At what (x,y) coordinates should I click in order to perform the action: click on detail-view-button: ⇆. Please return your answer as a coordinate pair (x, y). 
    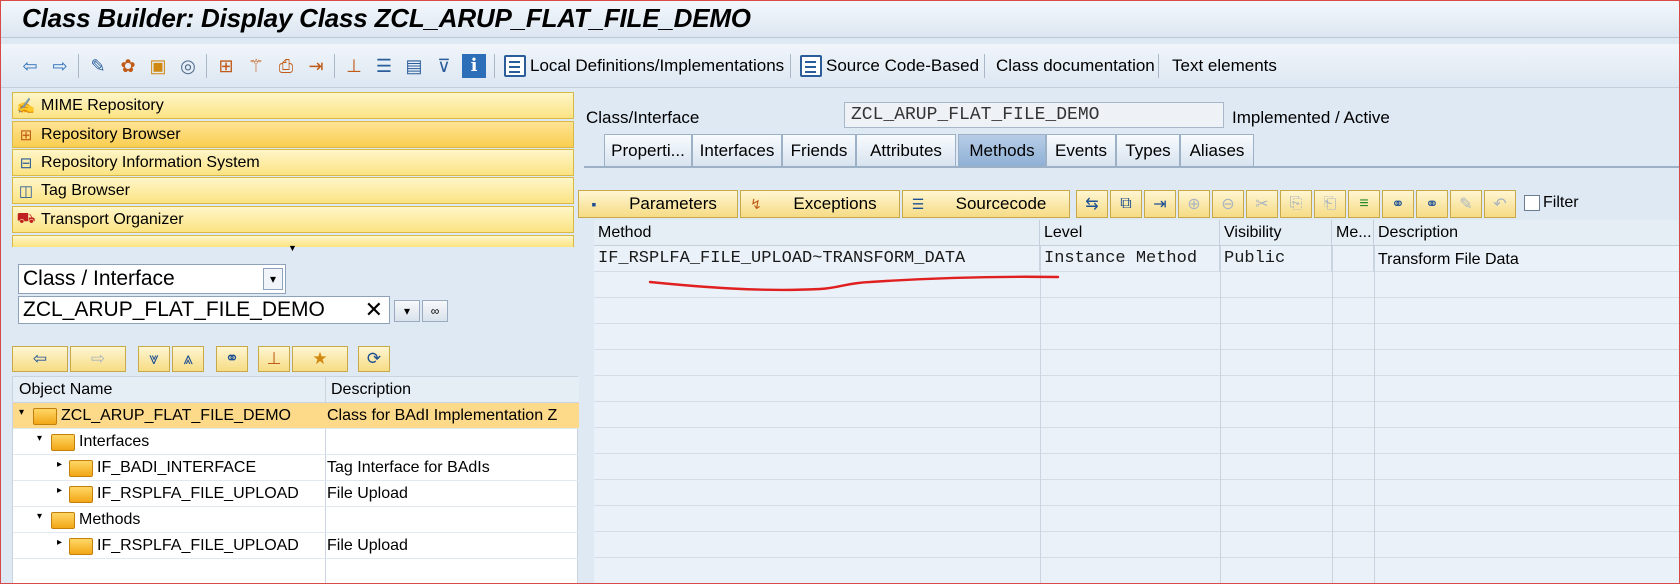
    Looking at the image, I should click on (1092, 204).